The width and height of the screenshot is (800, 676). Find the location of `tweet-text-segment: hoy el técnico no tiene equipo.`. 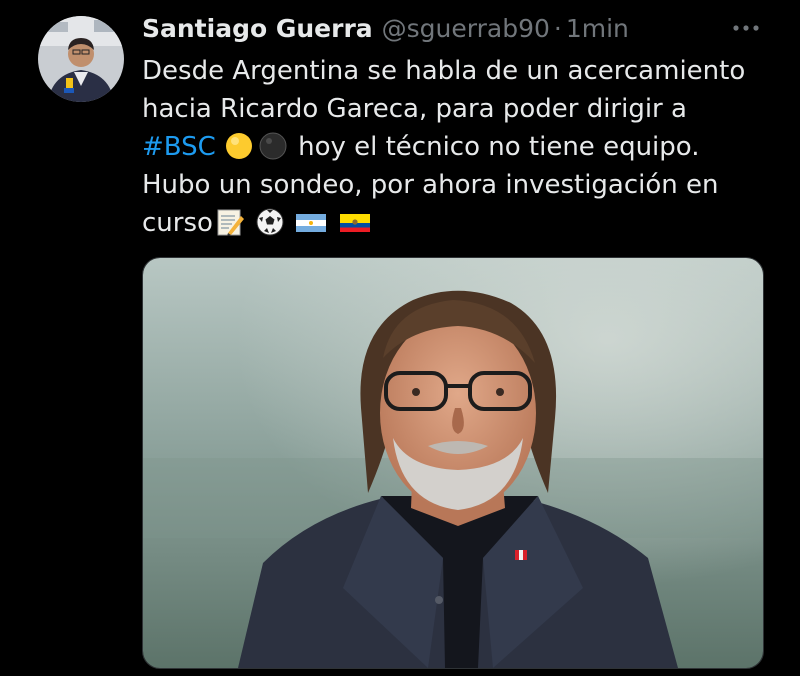

tweet-text-segment: hoy el técnico no tiene equipo. is located at coordinates (494, 147).